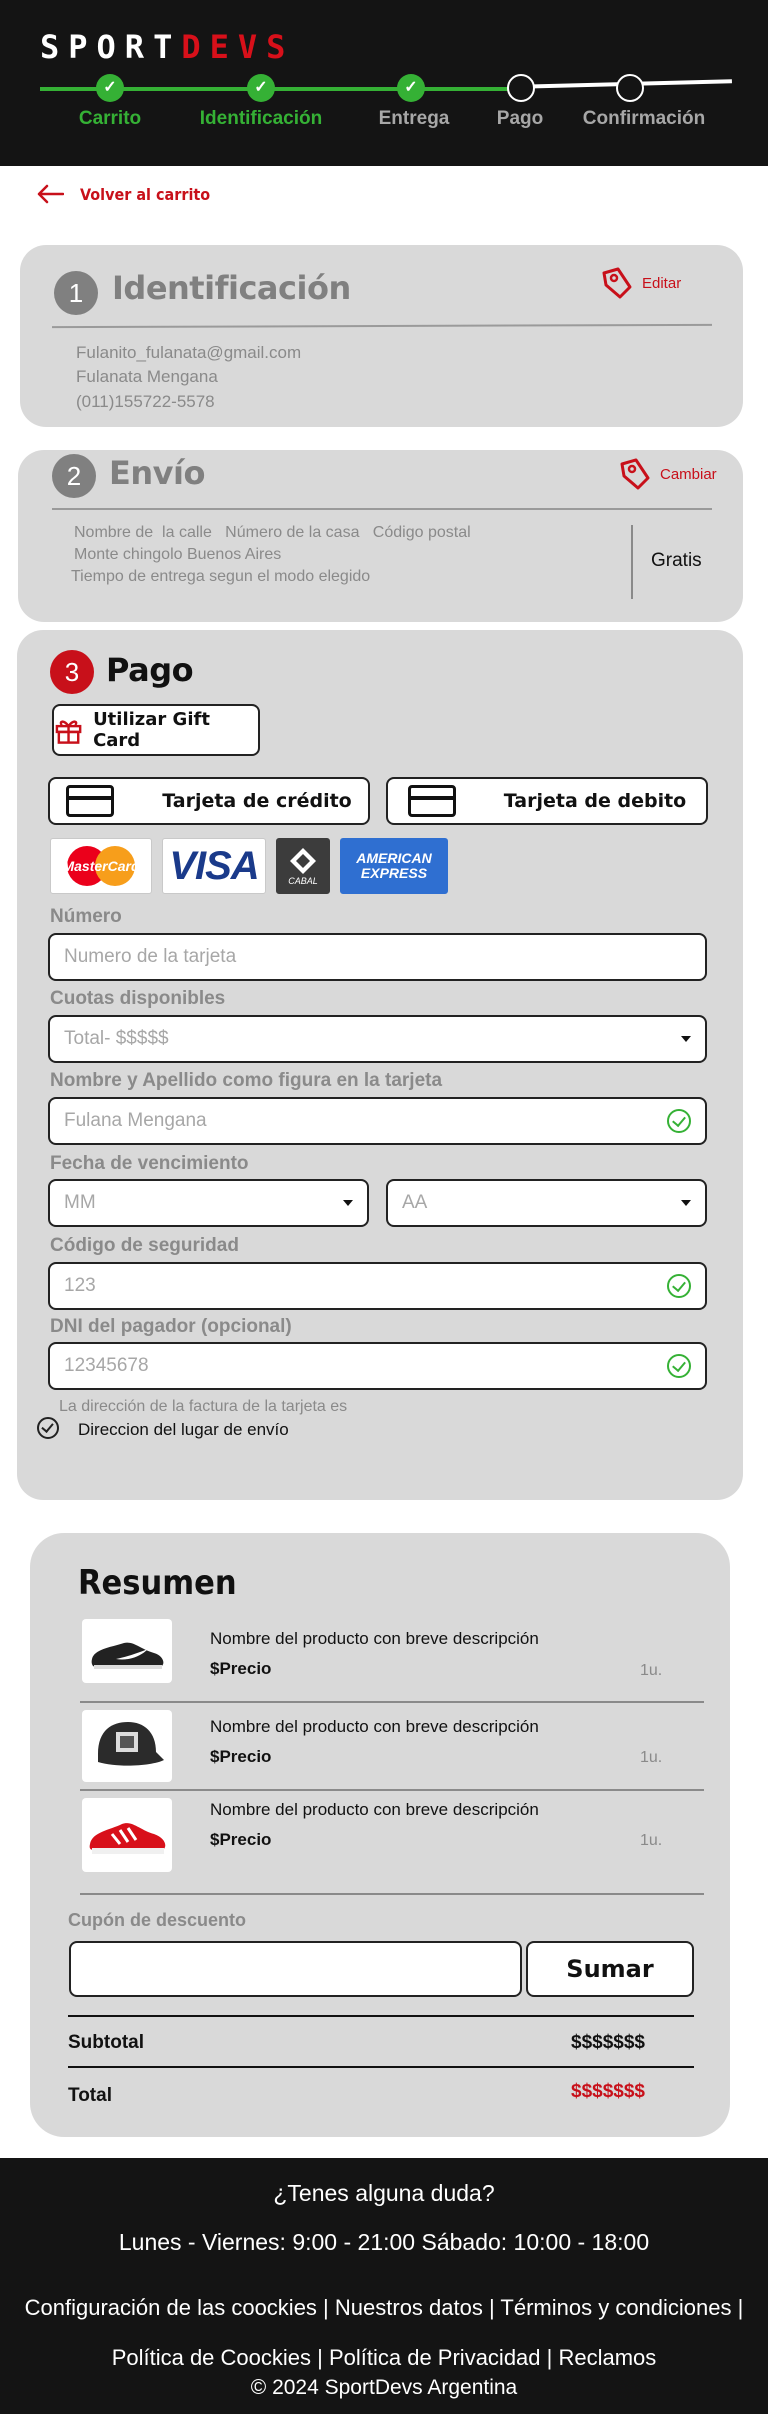  What do you see at coordinates (183, 1430) in the screenshot?
I see `billing-option-label: Direccion del lugar de envío` at bounding box center [183, 1430].